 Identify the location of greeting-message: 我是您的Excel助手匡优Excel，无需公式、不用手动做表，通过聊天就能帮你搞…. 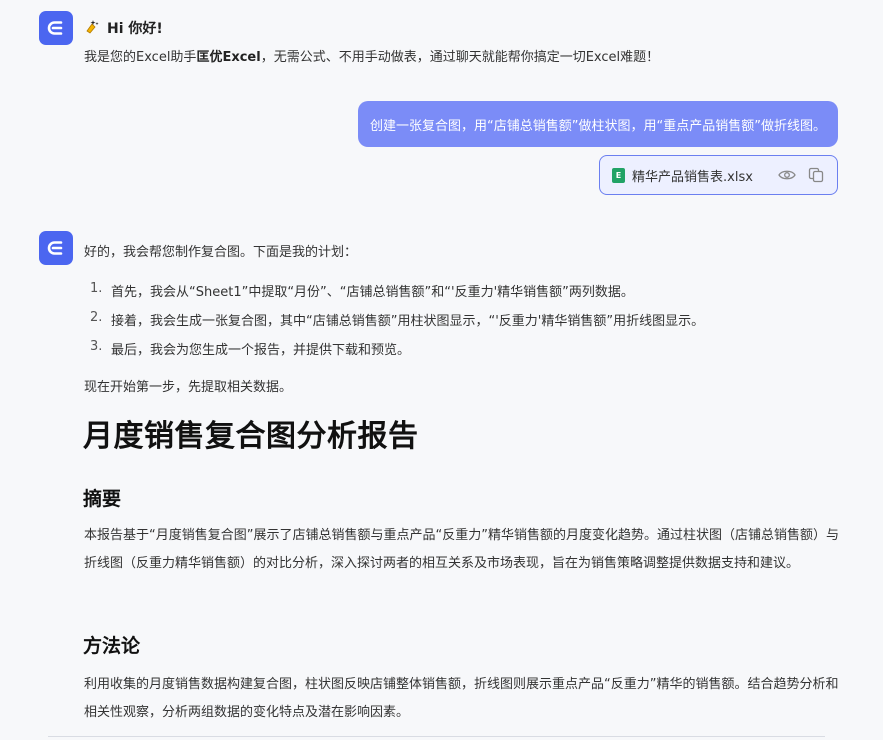
(371, 55).